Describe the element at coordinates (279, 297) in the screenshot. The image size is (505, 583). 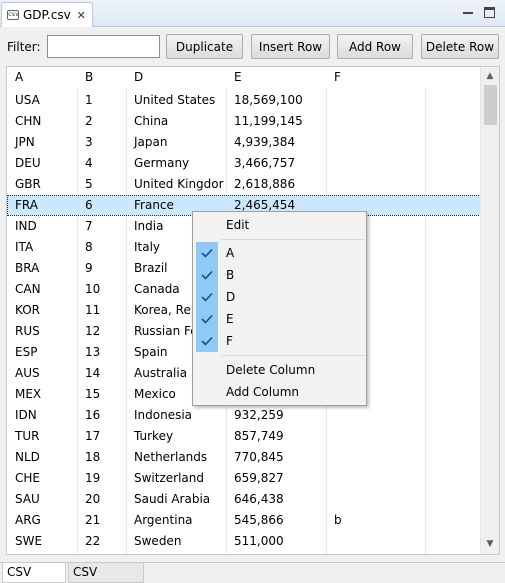
I see `menu-item-toggle-column: D` at that location.